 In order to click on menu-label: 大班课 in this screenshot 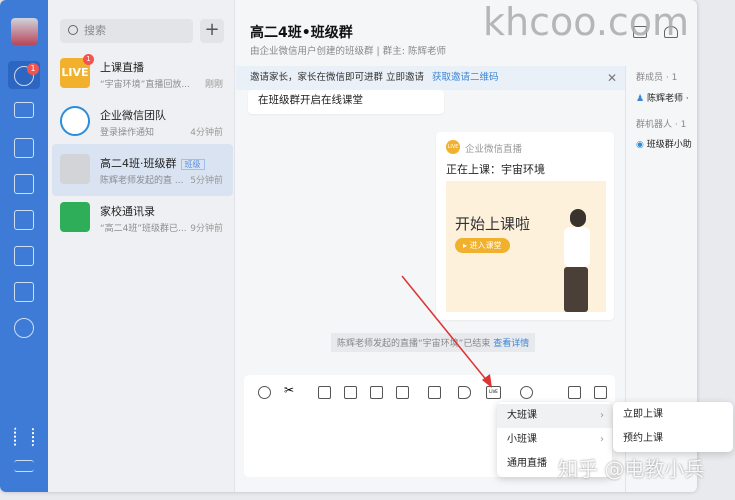, I will do `click(522, 415)`.